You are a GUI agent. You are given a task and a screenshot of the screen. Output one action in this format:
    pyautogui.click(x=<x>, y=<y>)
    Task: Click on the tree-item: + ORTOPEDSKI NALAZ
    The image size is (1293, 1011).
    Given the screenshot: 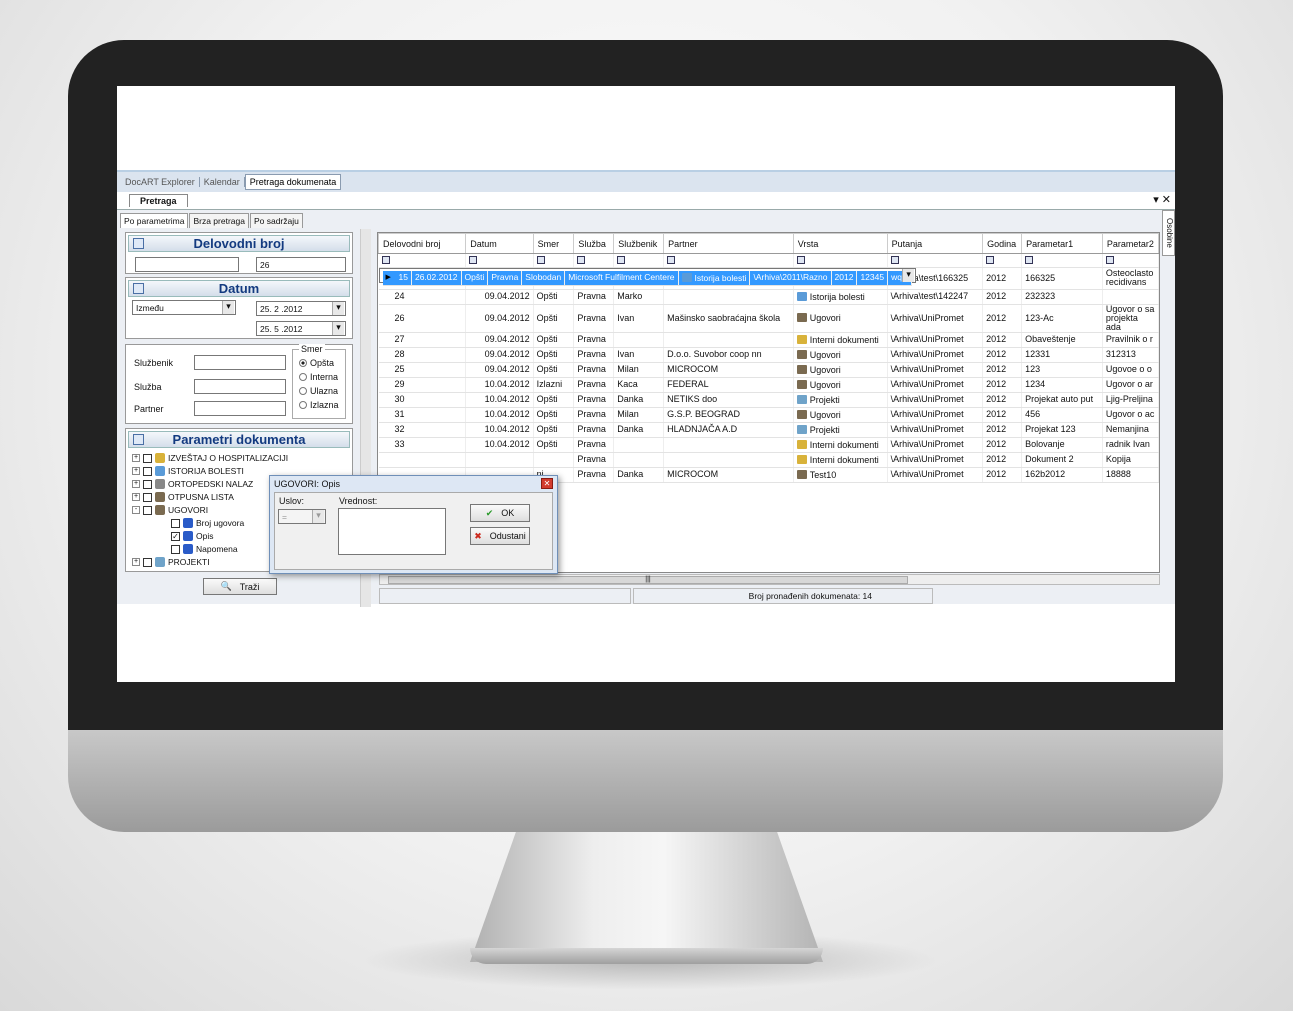 What is the action you would take?
    pyautogui.click(x=192, y=484)
    